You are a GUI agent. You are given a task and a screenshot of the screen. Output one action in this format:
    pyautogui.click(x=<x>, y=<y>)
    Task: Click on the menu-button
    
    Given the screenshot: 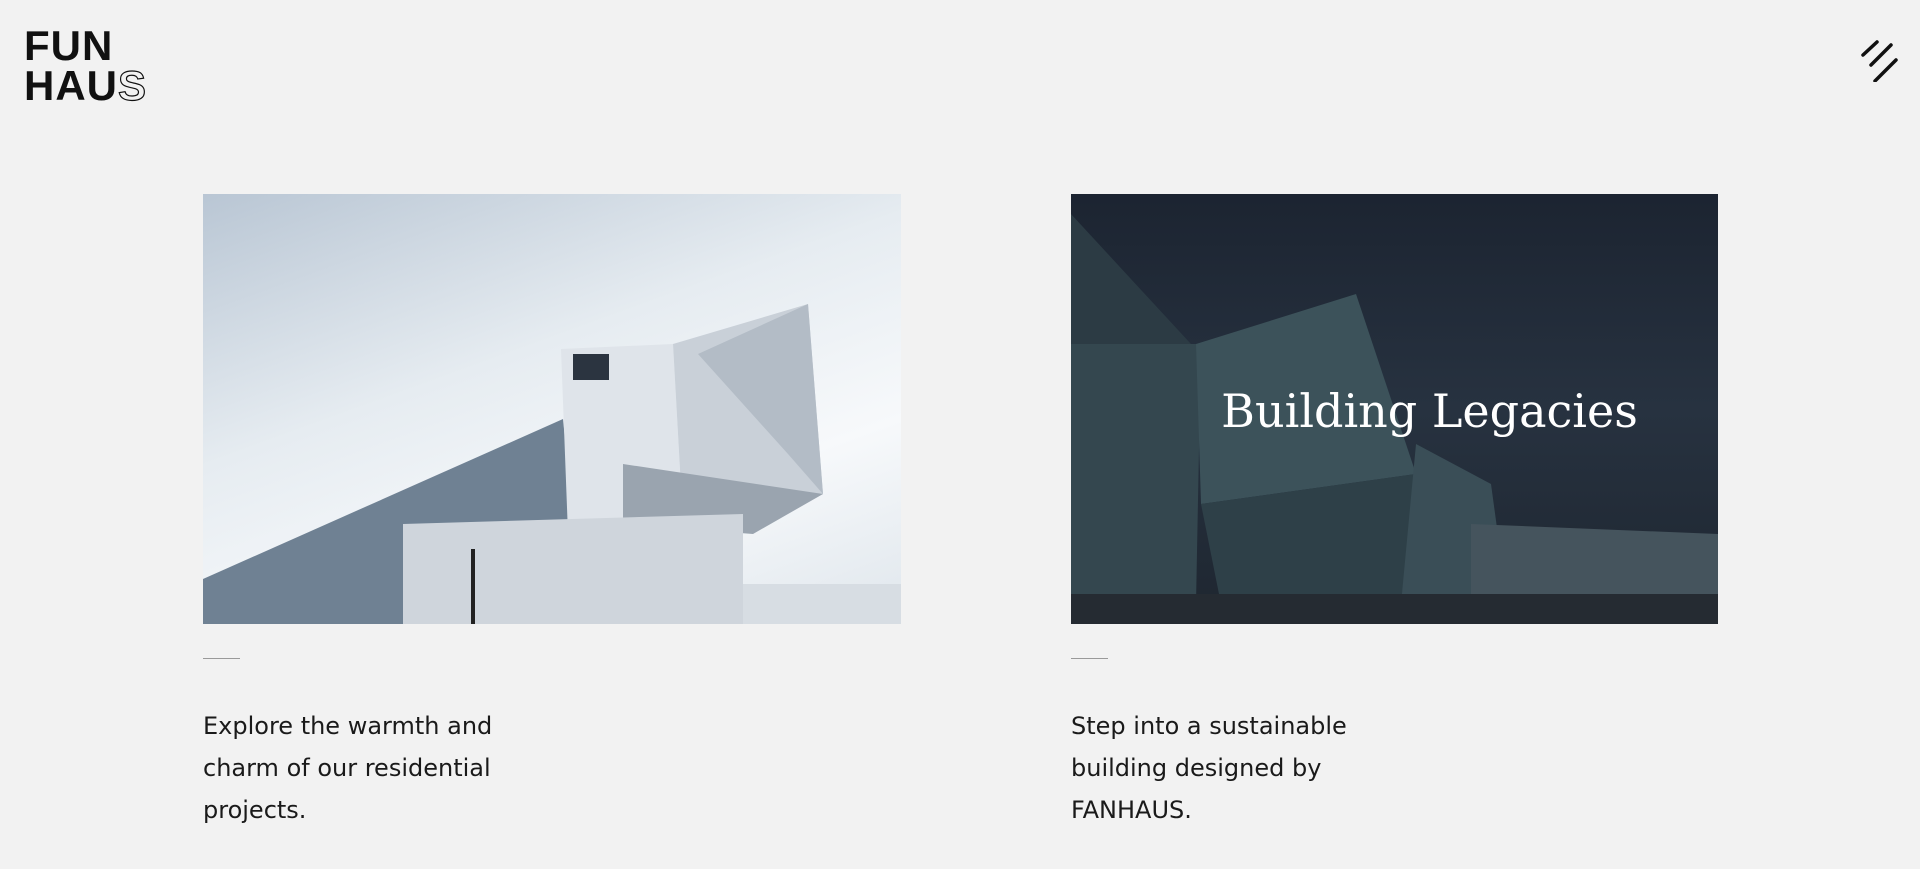 What is the action you would take?
    pyautogui.click(x=1881, y=60)
    